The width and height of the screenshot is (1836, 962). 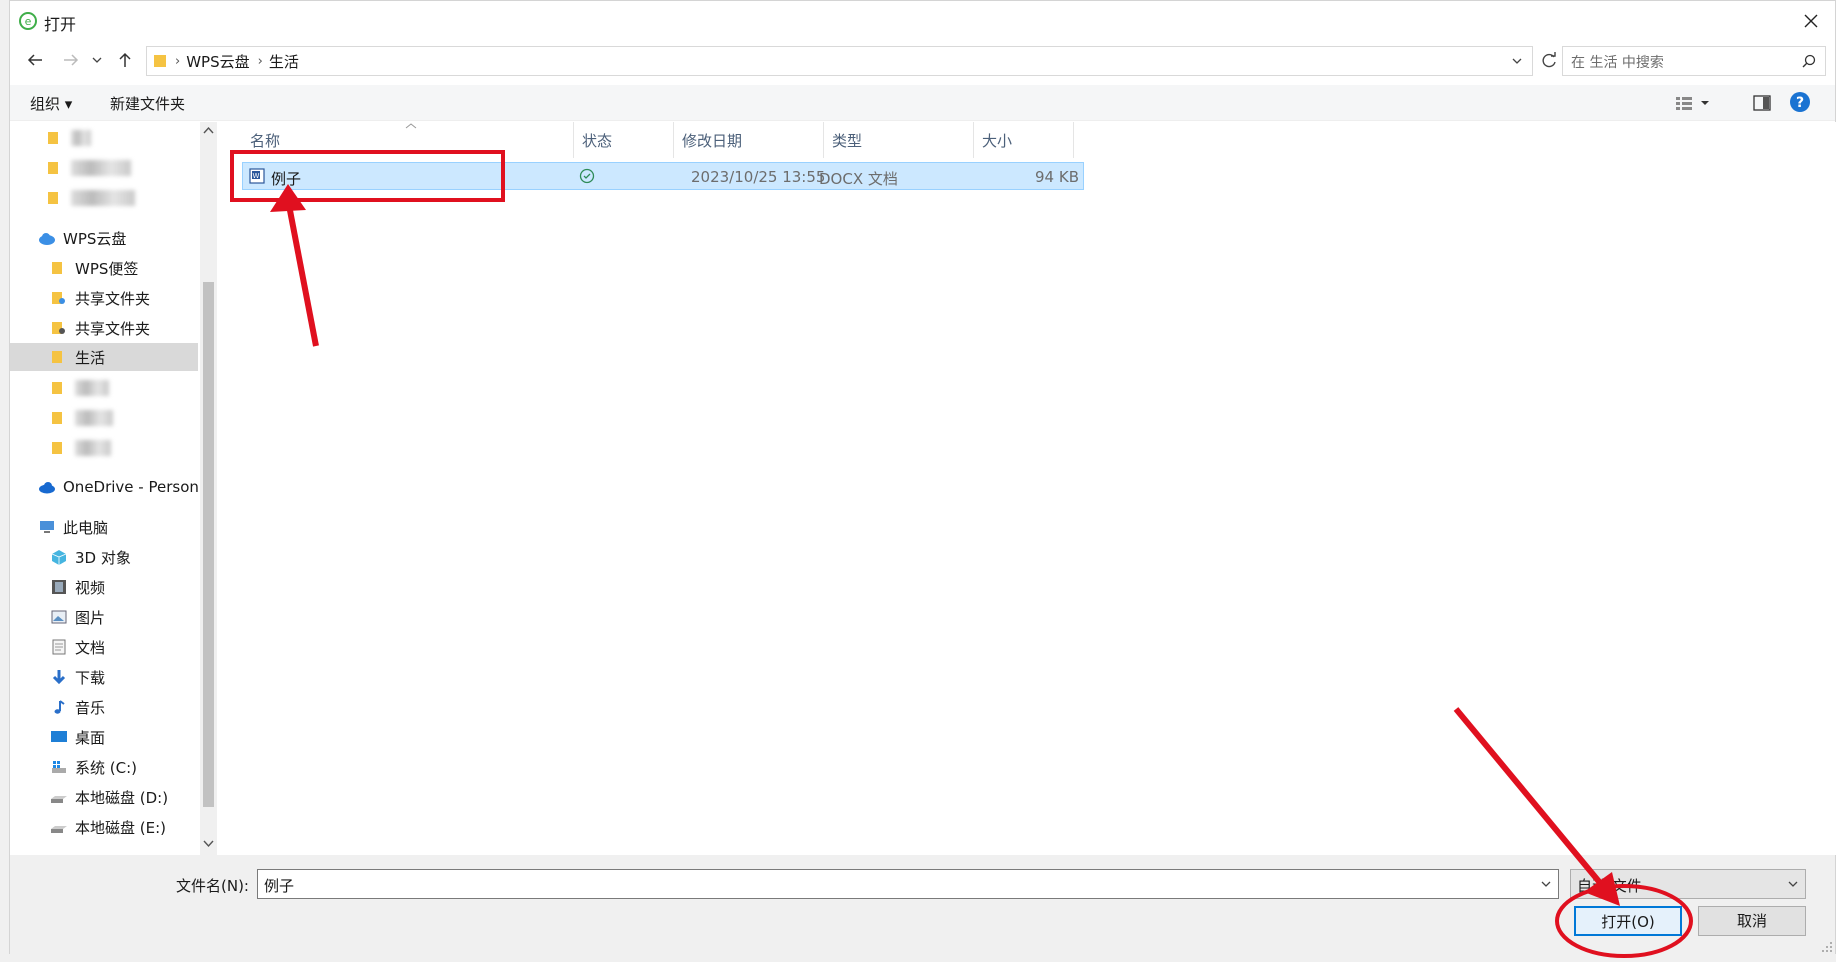 I want to click on sidebar-item-this-pc: 此电脑, so click(x=104, y=527).